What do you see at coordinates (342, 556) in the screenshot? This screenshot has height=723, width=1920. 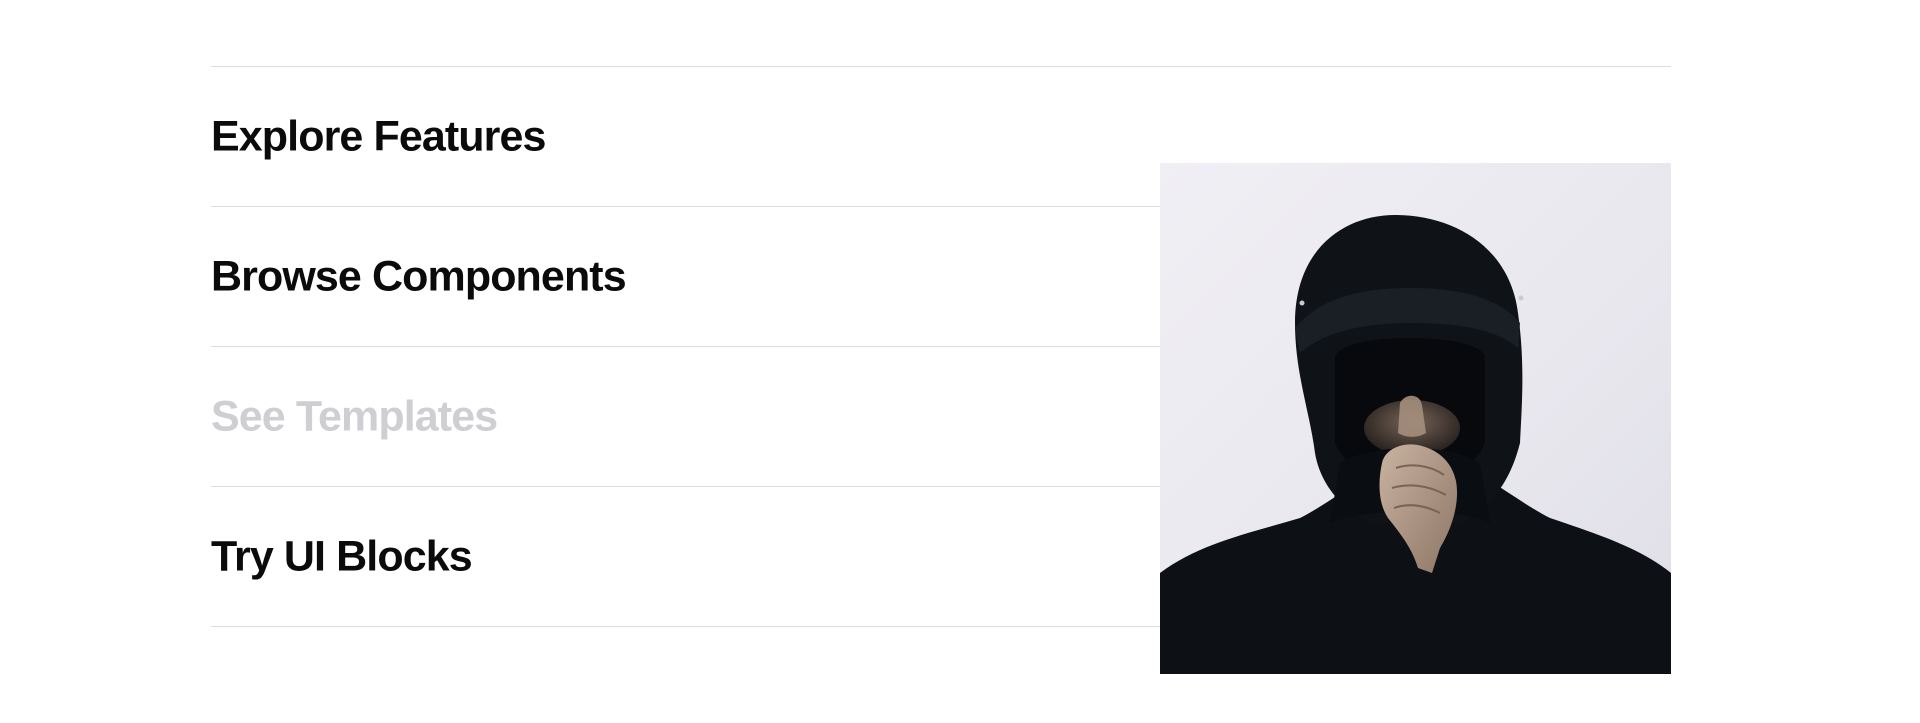 I see `menu-item-label: Try UI Blocks` at bounding box center [342, 556].